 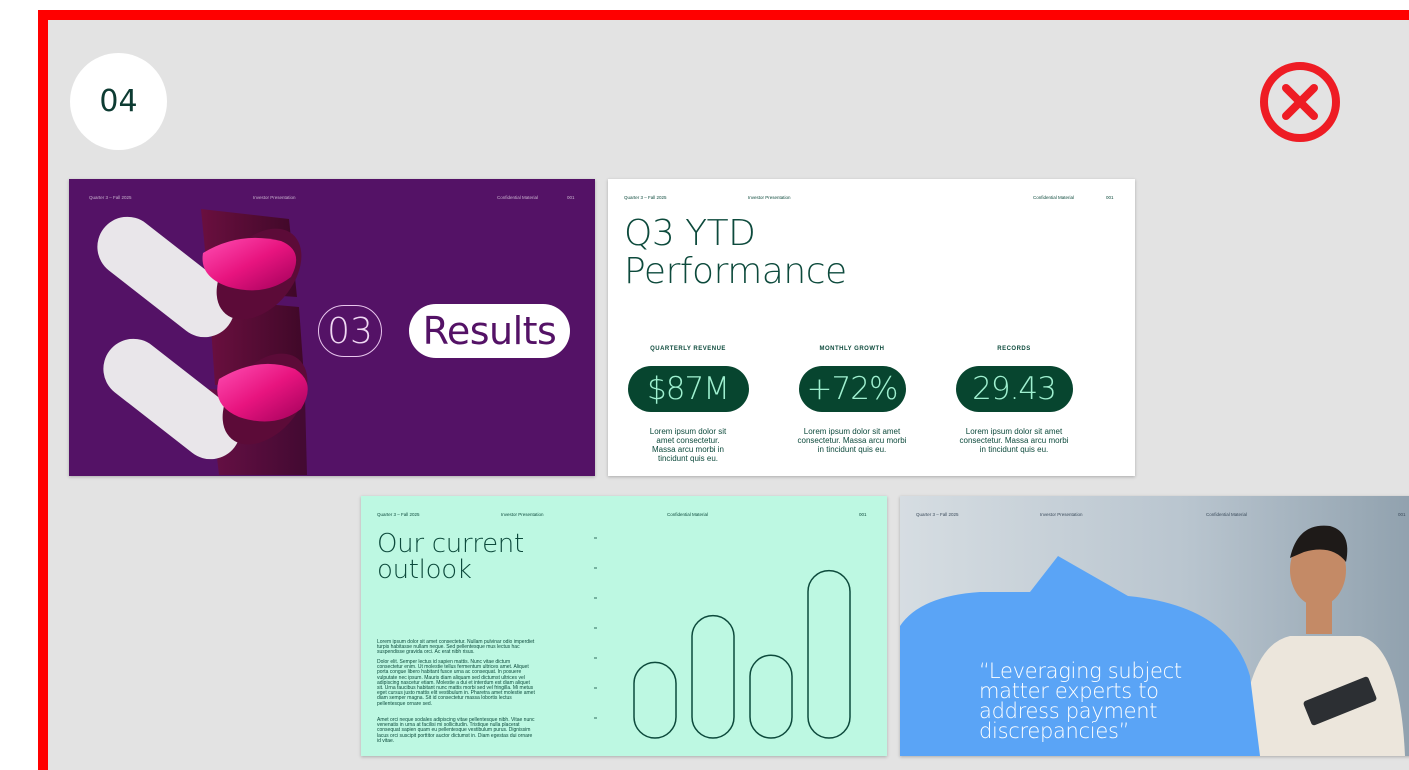 I want to click on section-title-pill: Results, so click(x=489, y=331).